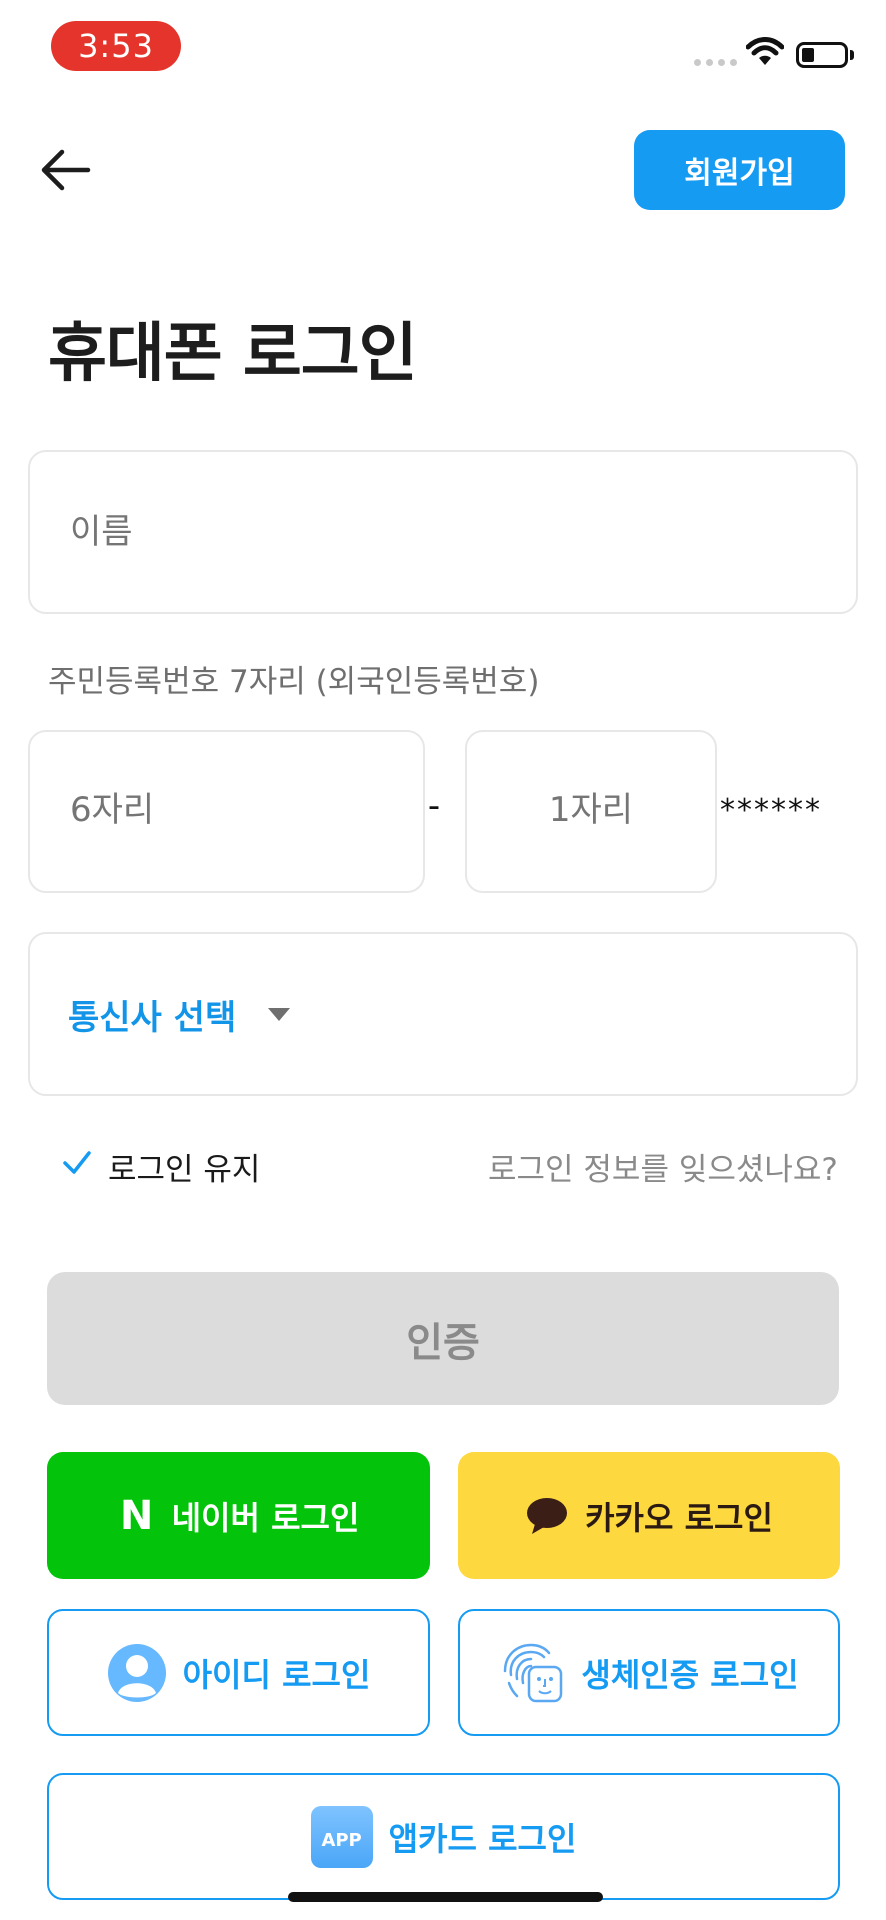  What do you see at coordinates (152, 1018) in the screenshot?
I see `carrier-select-label: 통신사 선택` at bounding box center [152, 1018].